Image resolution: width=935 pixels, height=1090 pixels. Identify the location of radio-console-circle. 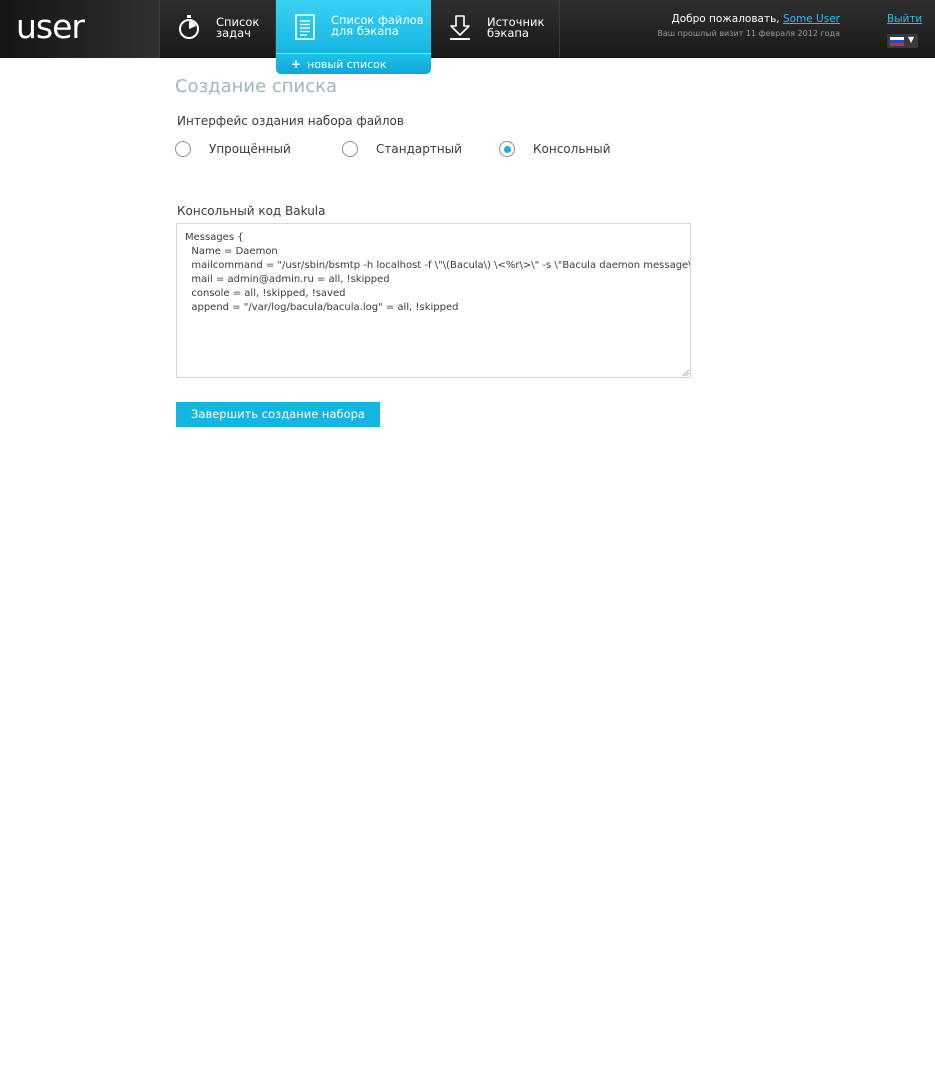
(507, 149).